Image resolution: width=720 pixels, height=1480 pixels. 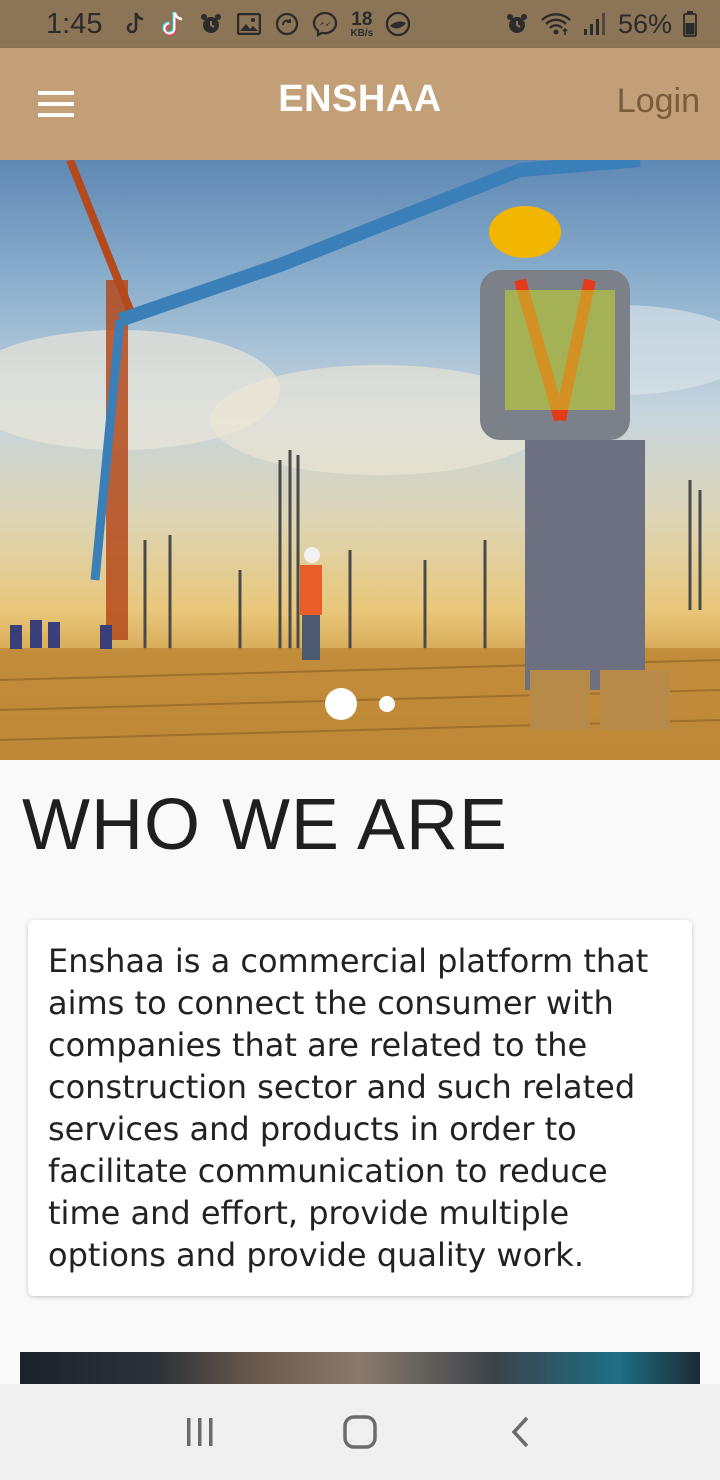 I want to click on net-speed-unit: KB/s, so click(x=362, y=33).